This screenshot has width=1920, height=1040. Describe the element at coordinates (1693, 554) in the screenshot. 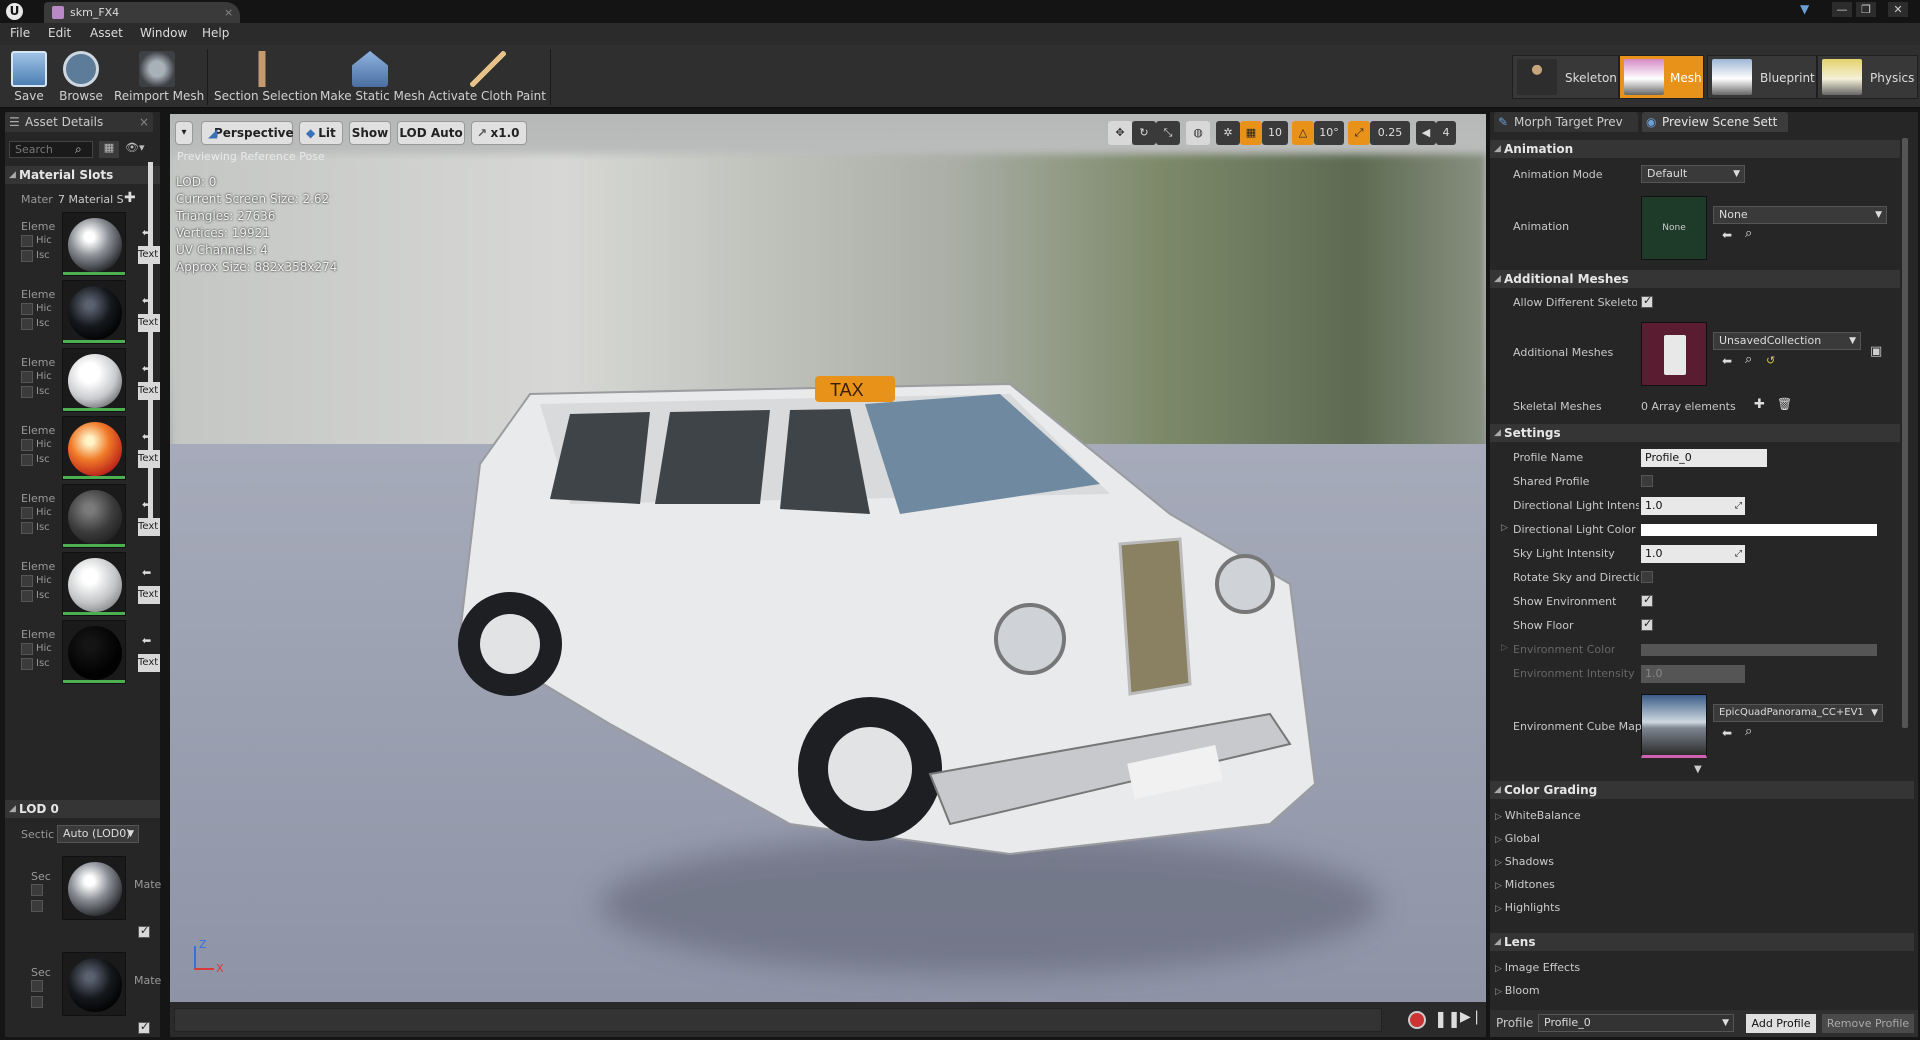

I see `sky-light-intensity-input: 1.0 ⤢` at that location.